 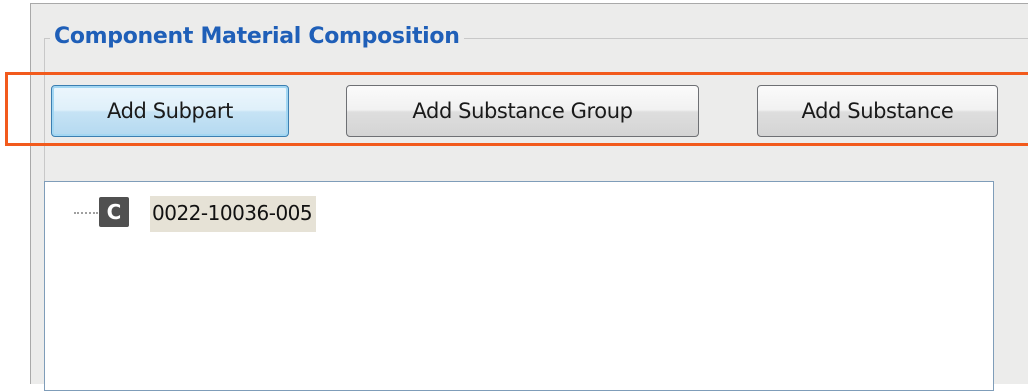 I want to click on add-substance-button: Add Substance, so click(x=877, y=111).